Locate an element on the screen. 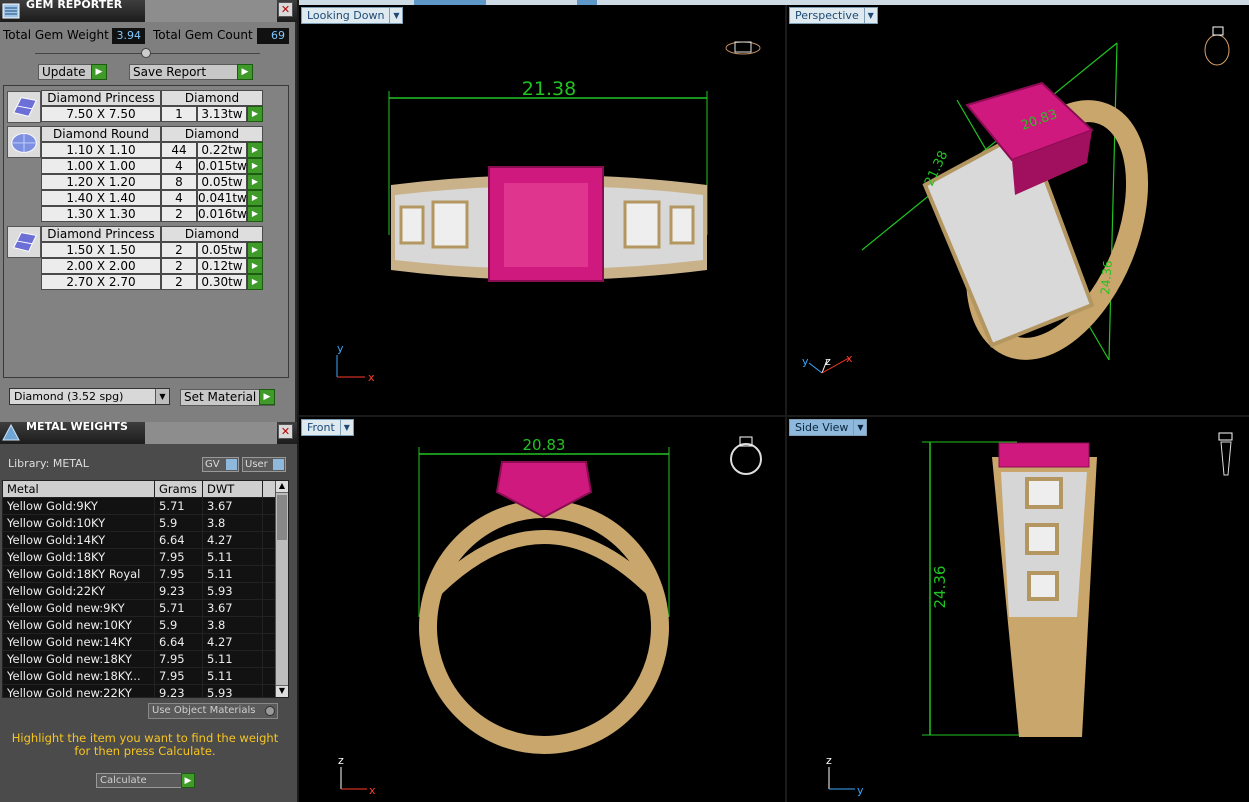  metal-name-cell: Yellow Gold:9KY is located at coordinates (79, 506).